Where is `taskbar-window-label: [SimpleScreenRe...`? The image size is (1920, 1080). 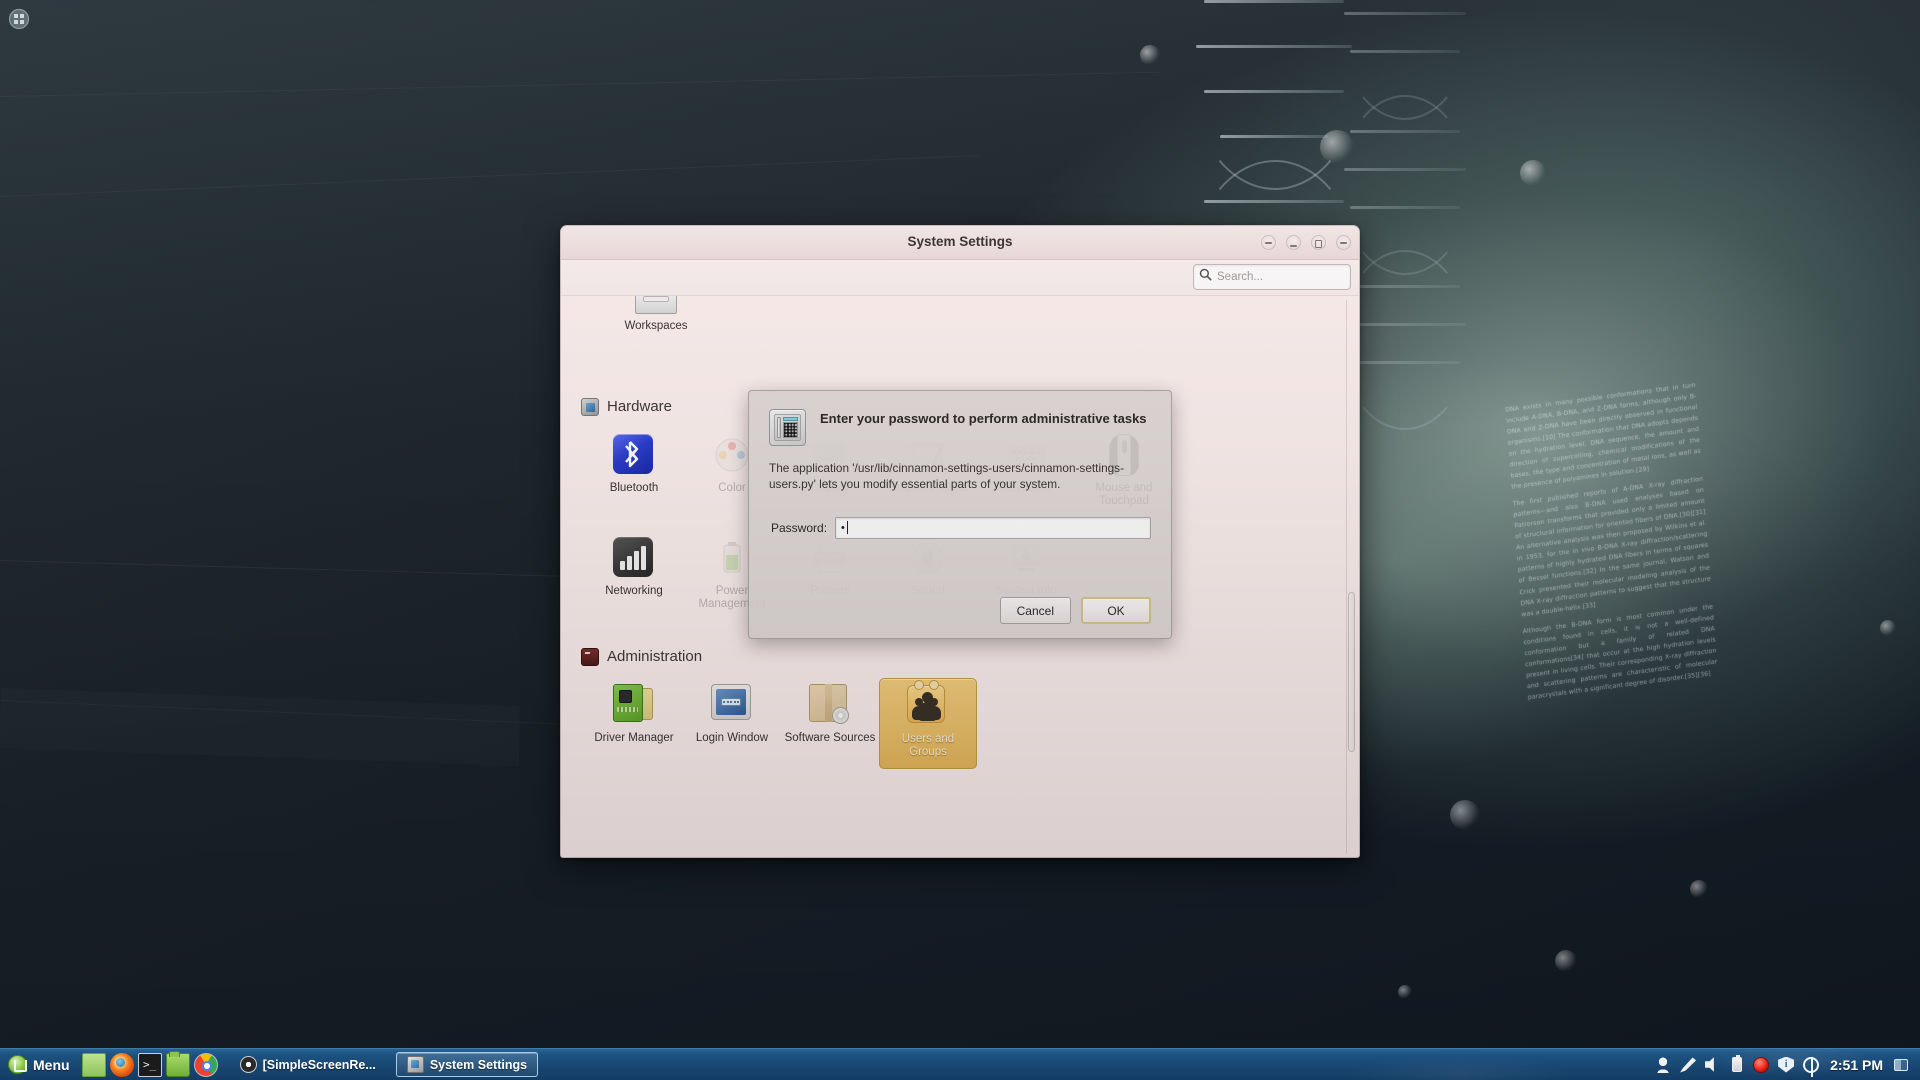 taskbar-window-label: [SimpleScreenRe... is located at coordinates (319, 1064).